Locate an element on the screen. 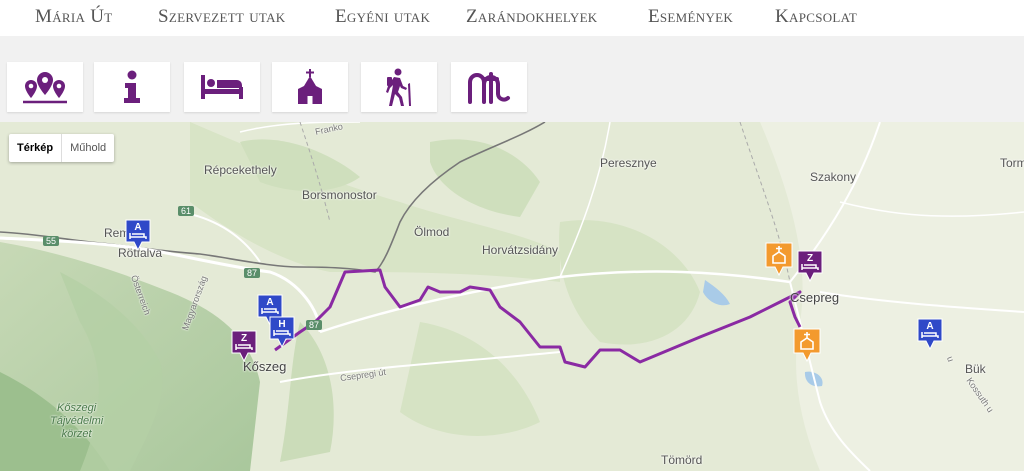  place-label-olmod: Ölmod is located at coordinates (432, 232).